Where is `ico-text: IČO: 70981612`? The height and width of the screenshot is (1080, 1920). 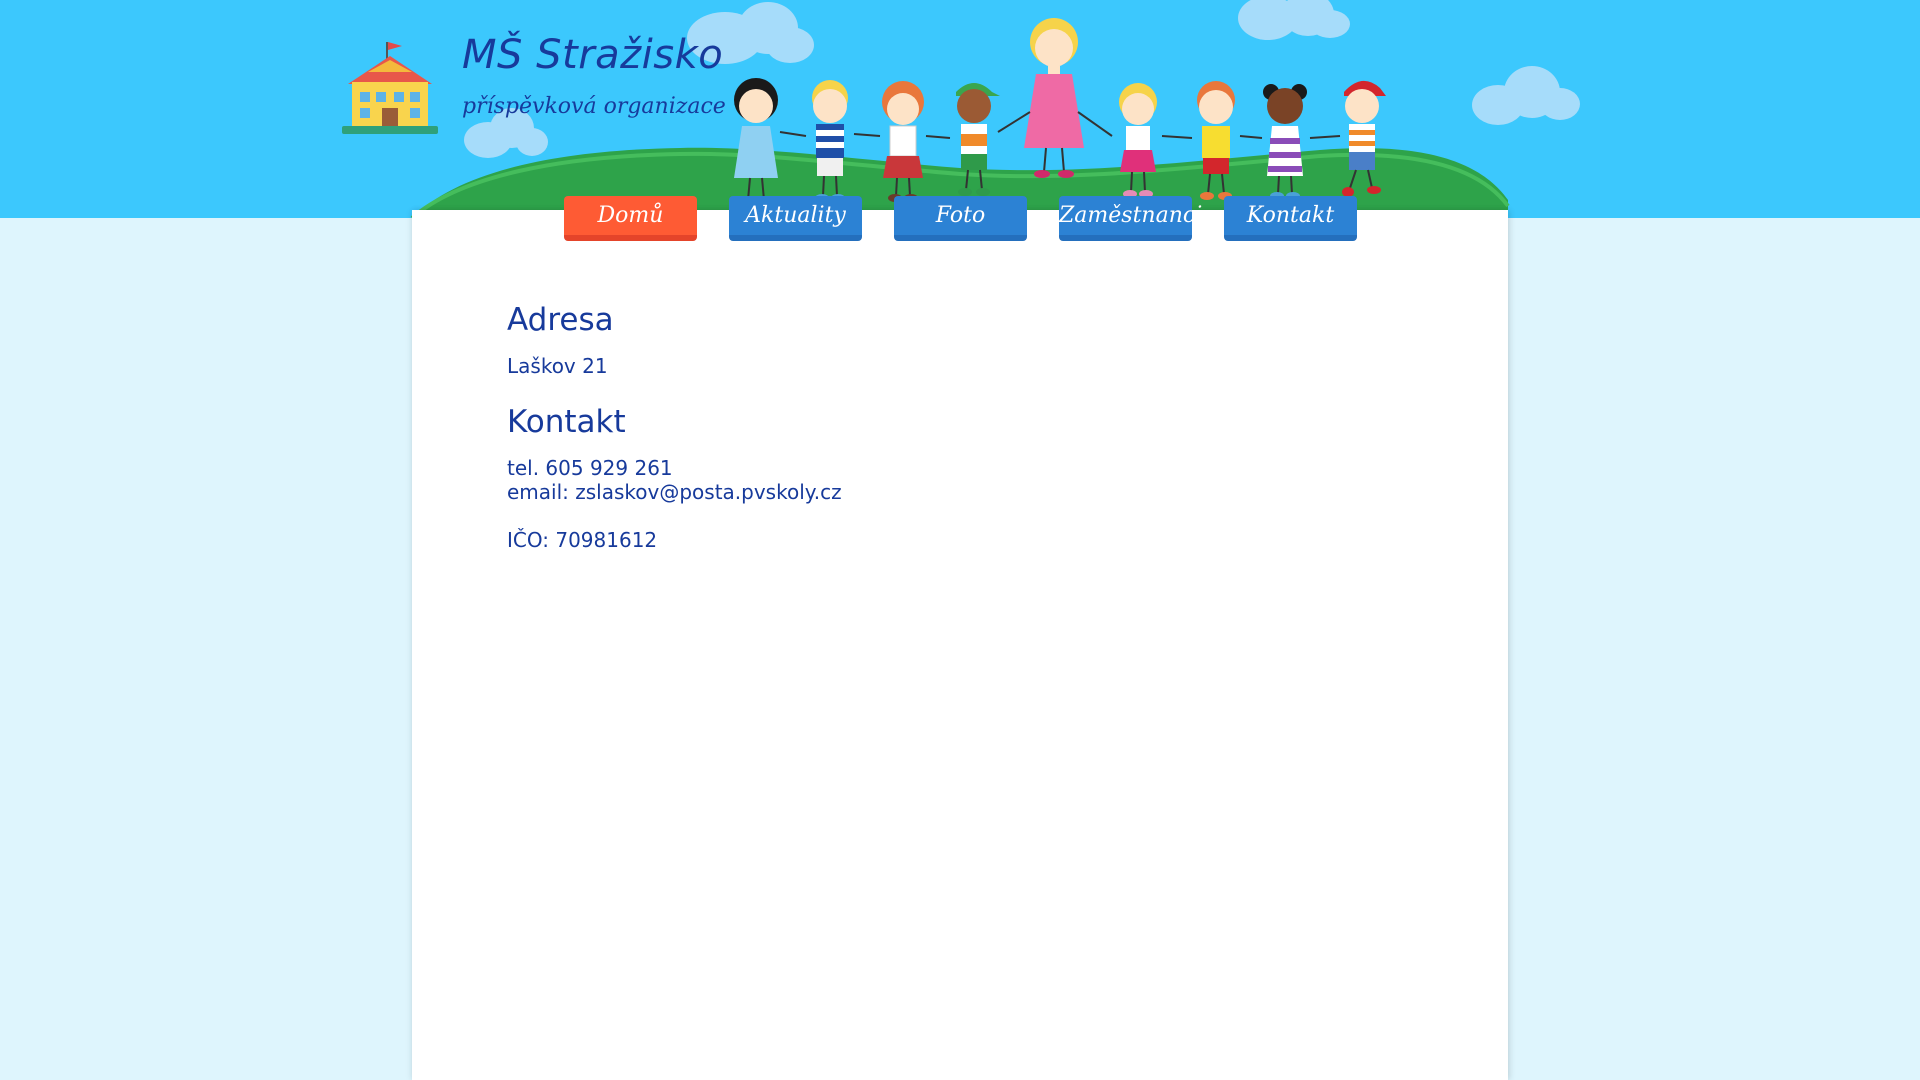
ico-text: IČO: 70981612 is located at coordinates (582, 540).